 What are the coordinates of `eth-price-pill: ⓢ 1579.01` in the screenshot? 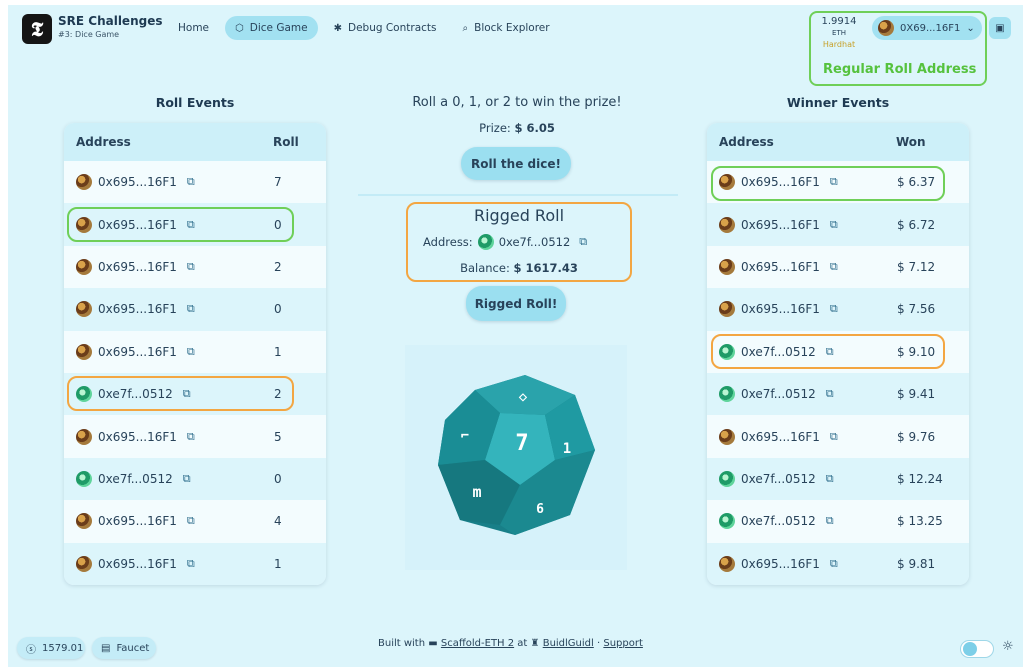 It's located at (51, 648).